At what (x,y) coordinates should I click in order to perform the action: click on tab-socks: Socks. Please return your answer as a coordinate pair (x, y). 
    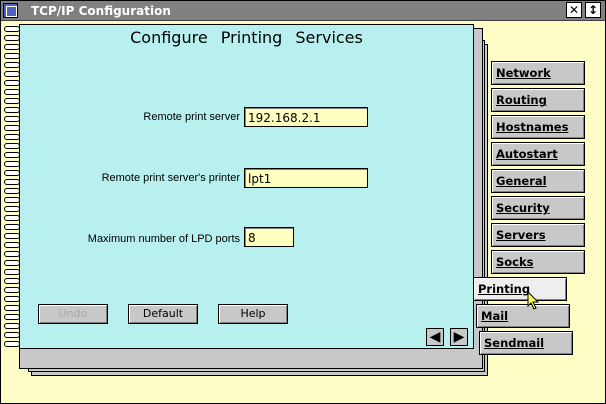
    Looking at the image, I should click on (538, 262).